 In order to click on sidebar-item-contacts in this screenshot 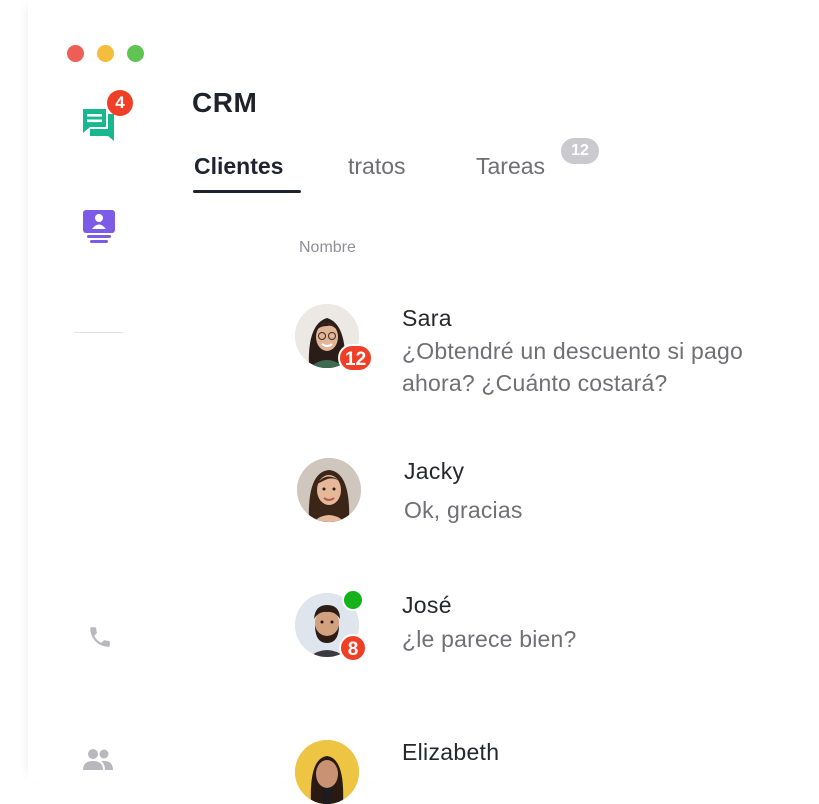, I will do `click(99, 229)`.